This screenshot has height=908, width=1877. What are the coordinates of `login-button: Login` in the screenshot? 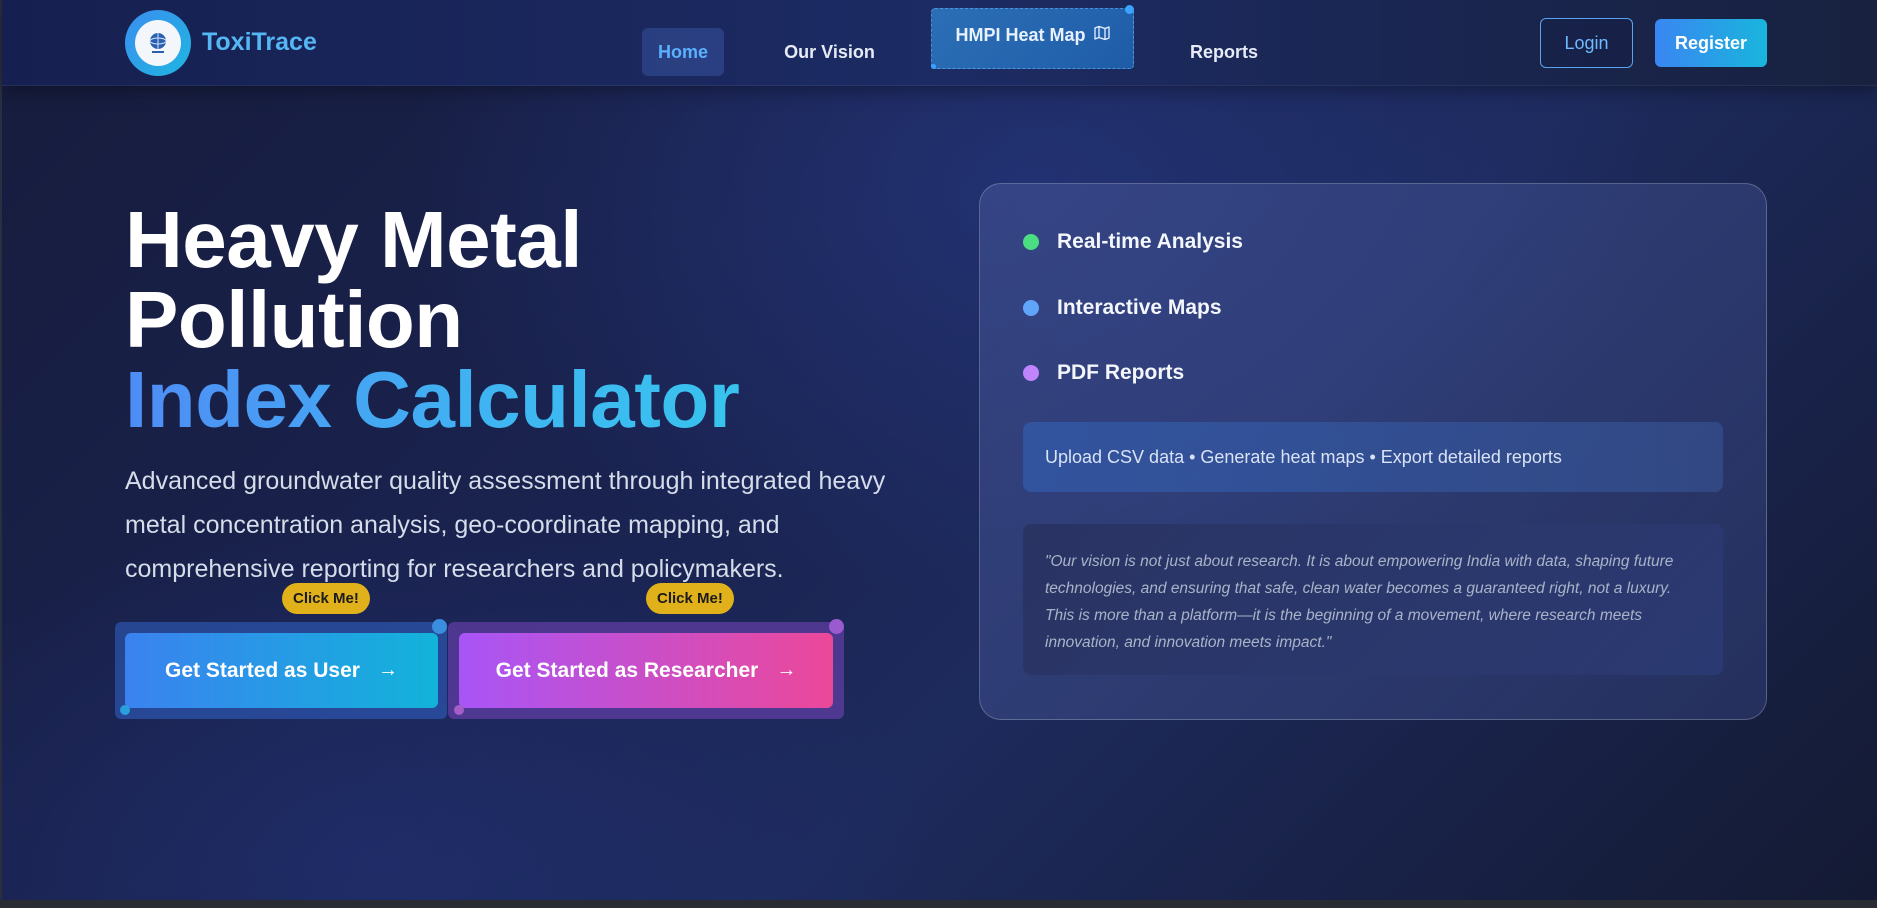 It's located at (1586, 43).